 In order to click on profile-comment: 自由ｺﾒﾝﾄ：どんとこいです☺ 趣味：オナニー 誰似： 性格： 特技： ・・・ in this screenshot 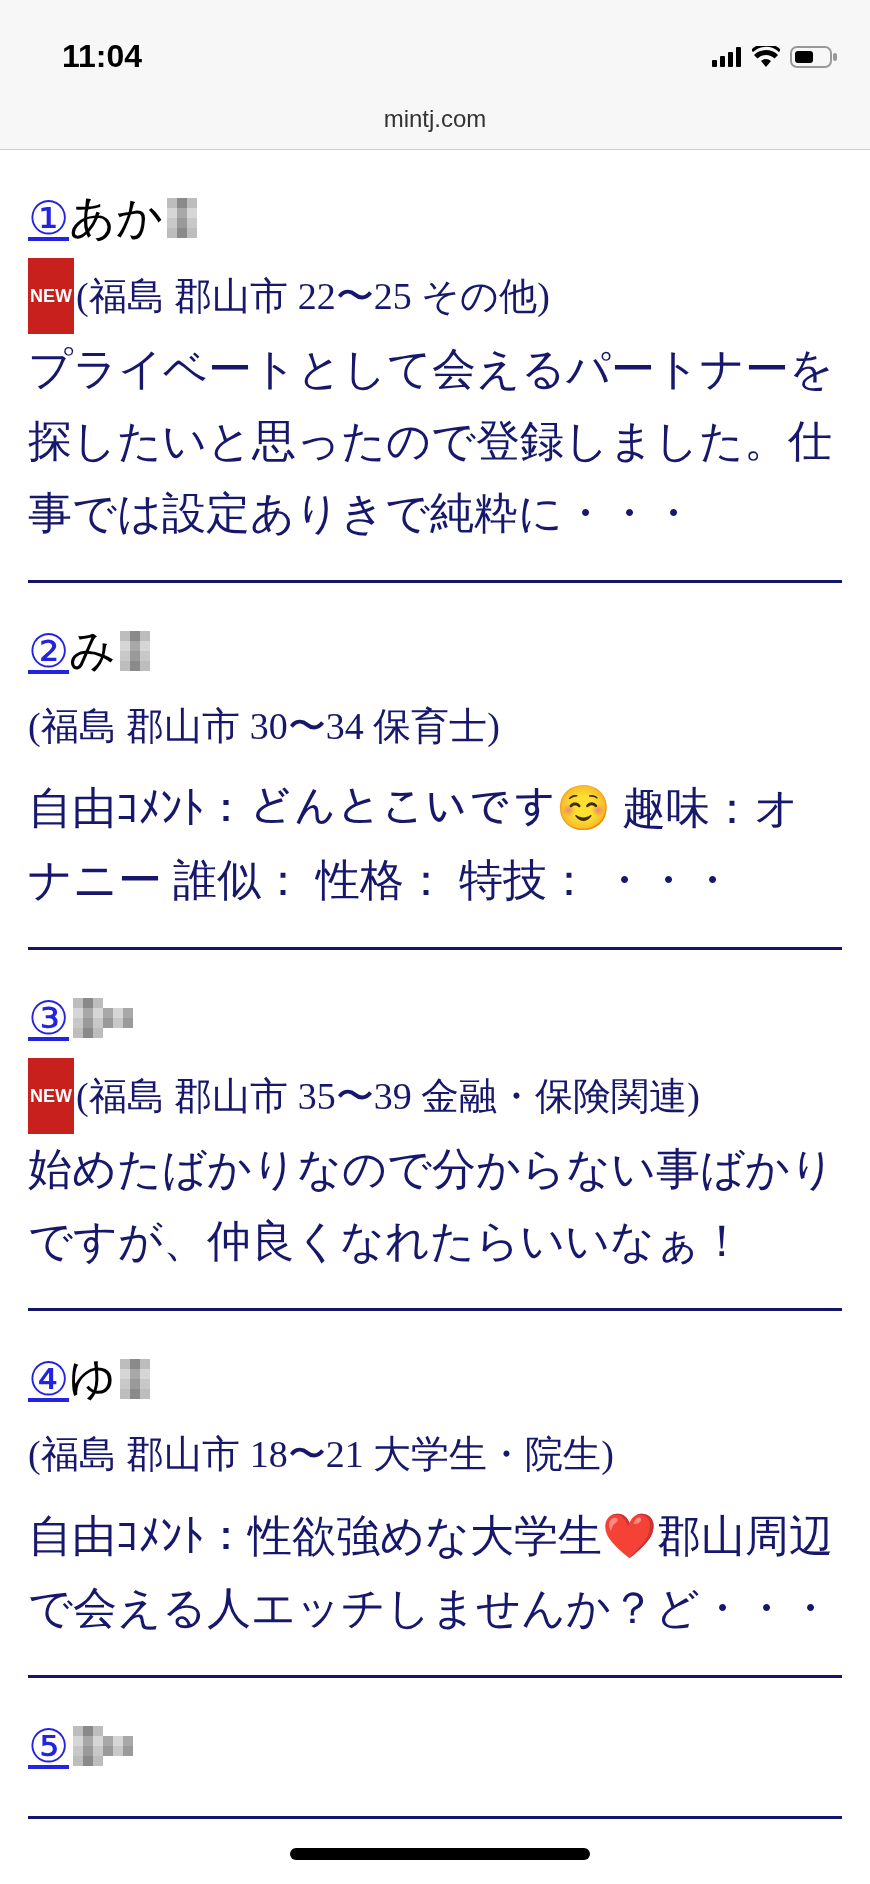, I will do `click(414, 845)`.